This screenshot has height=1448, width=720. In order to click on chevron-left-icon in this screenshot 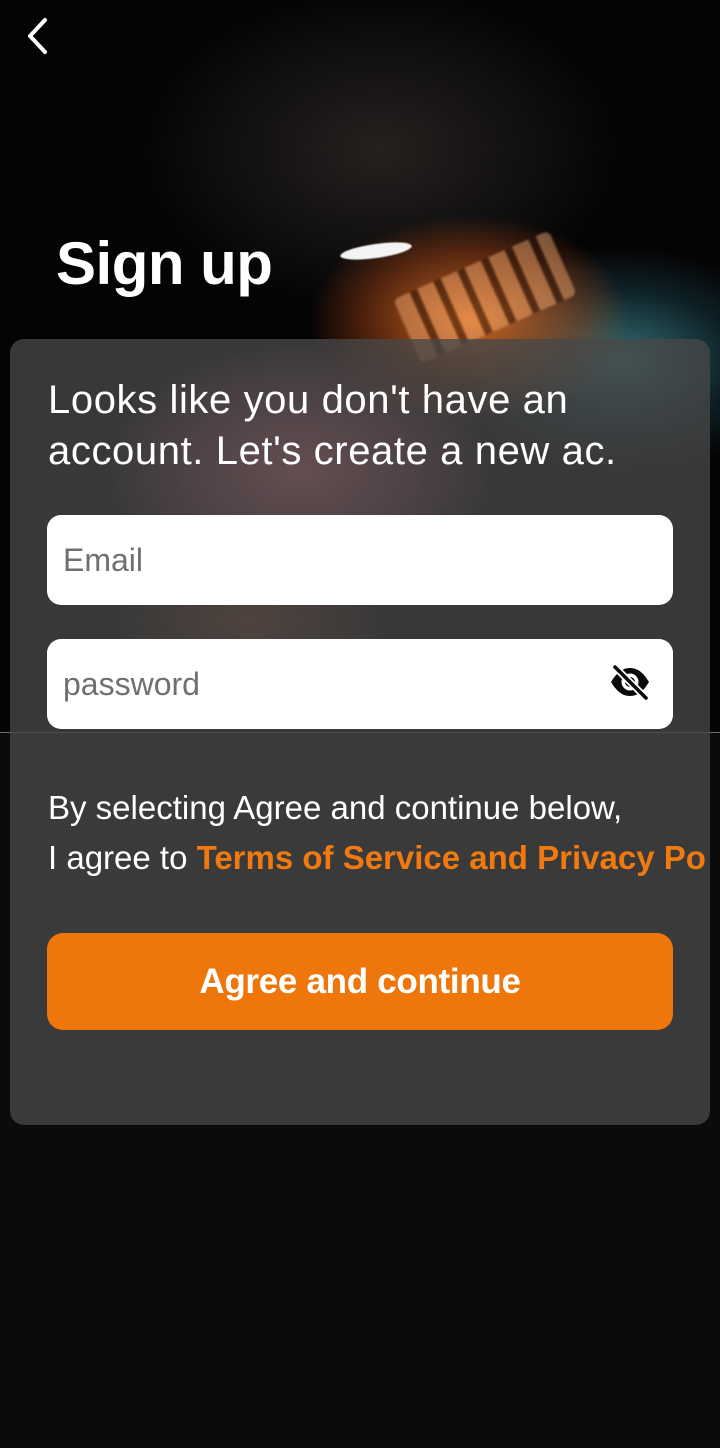, I will do `click(38, 38)`.